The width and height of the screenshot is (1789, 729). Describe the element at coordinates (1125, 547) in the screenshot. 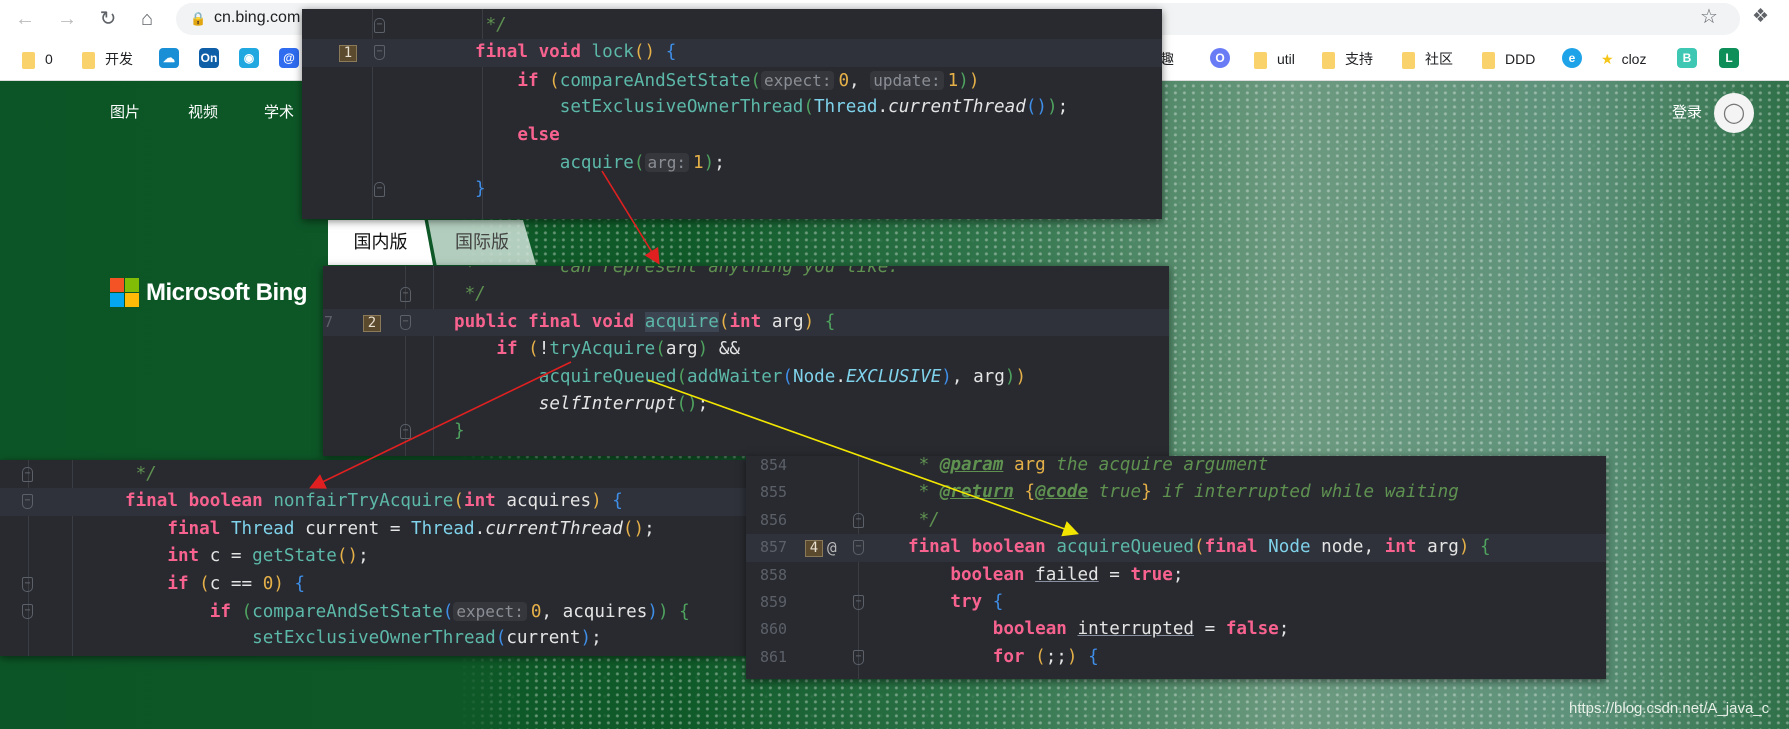

I see `code-token: acquireQueued` at that location.